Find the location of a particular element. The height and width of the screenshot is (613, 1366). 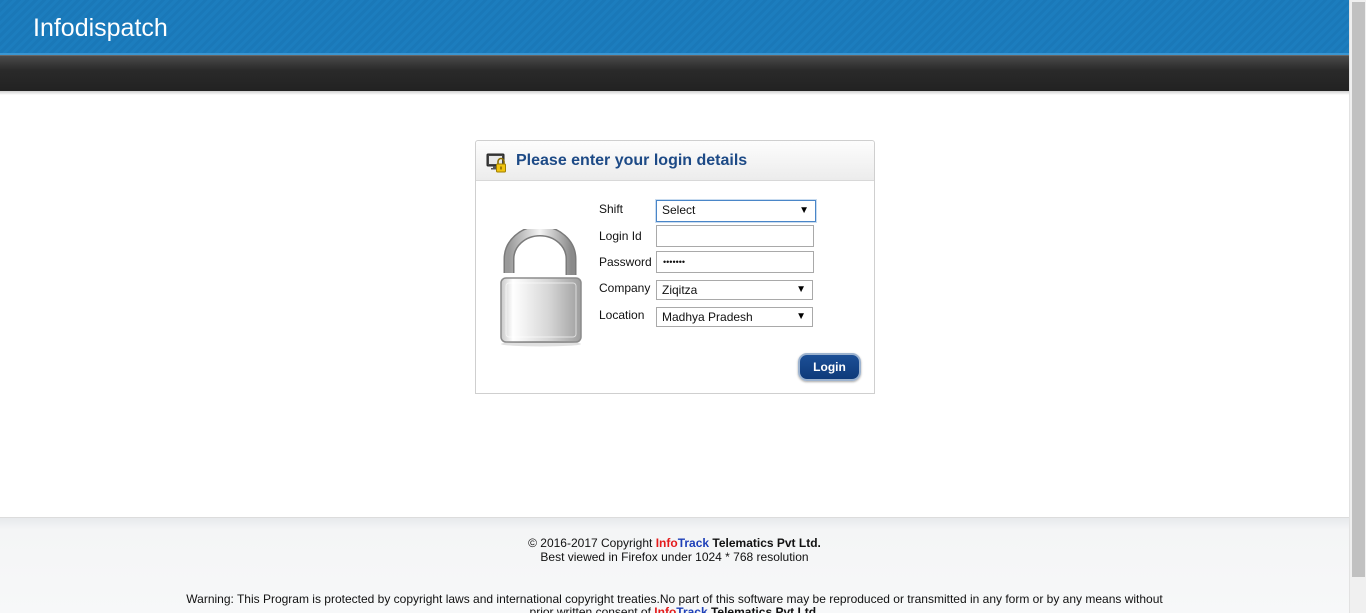

brand-track: Track is located at coordinates (693, 543).